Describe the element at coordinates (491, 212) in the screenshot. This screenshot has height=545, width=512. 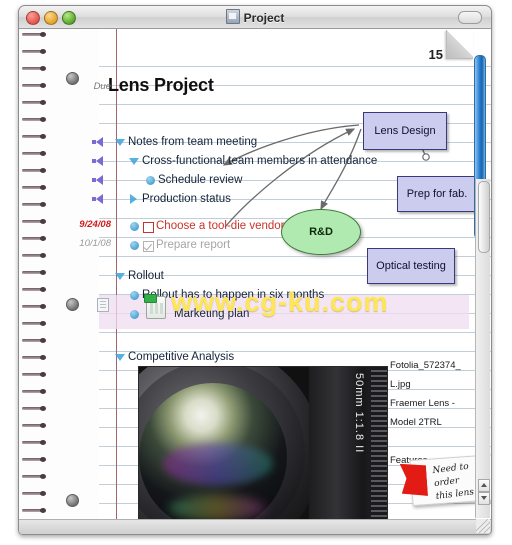
I see `tab-web-research: Web Research` at that location.